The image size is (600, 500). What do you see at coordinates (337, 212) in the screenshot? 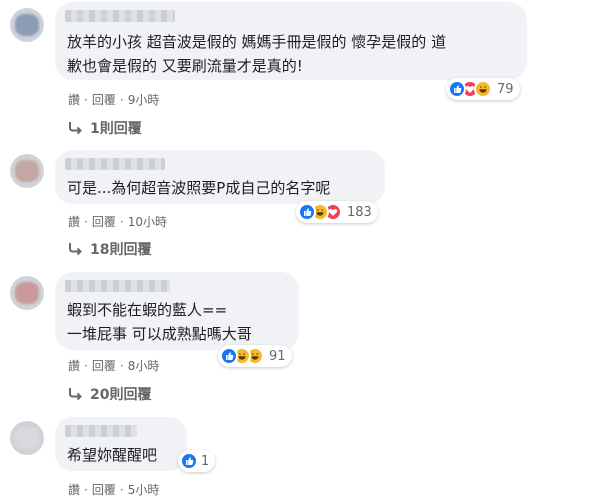
I see `reaction-summary: 183` at bounding box center [337, 212].